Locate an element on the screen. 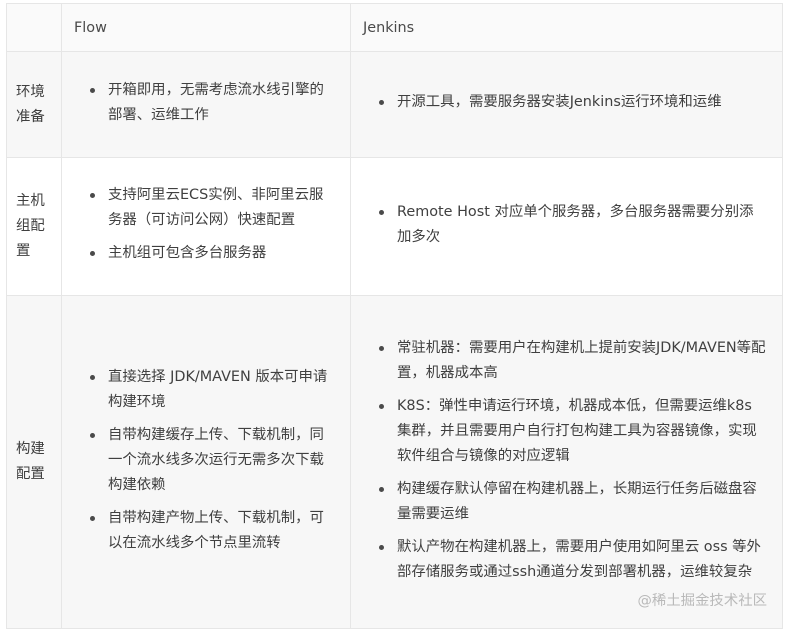  list-item: 直接选择 JDK/MAVEN 版本可申请构建环境 is located at coordinates (212, 390).